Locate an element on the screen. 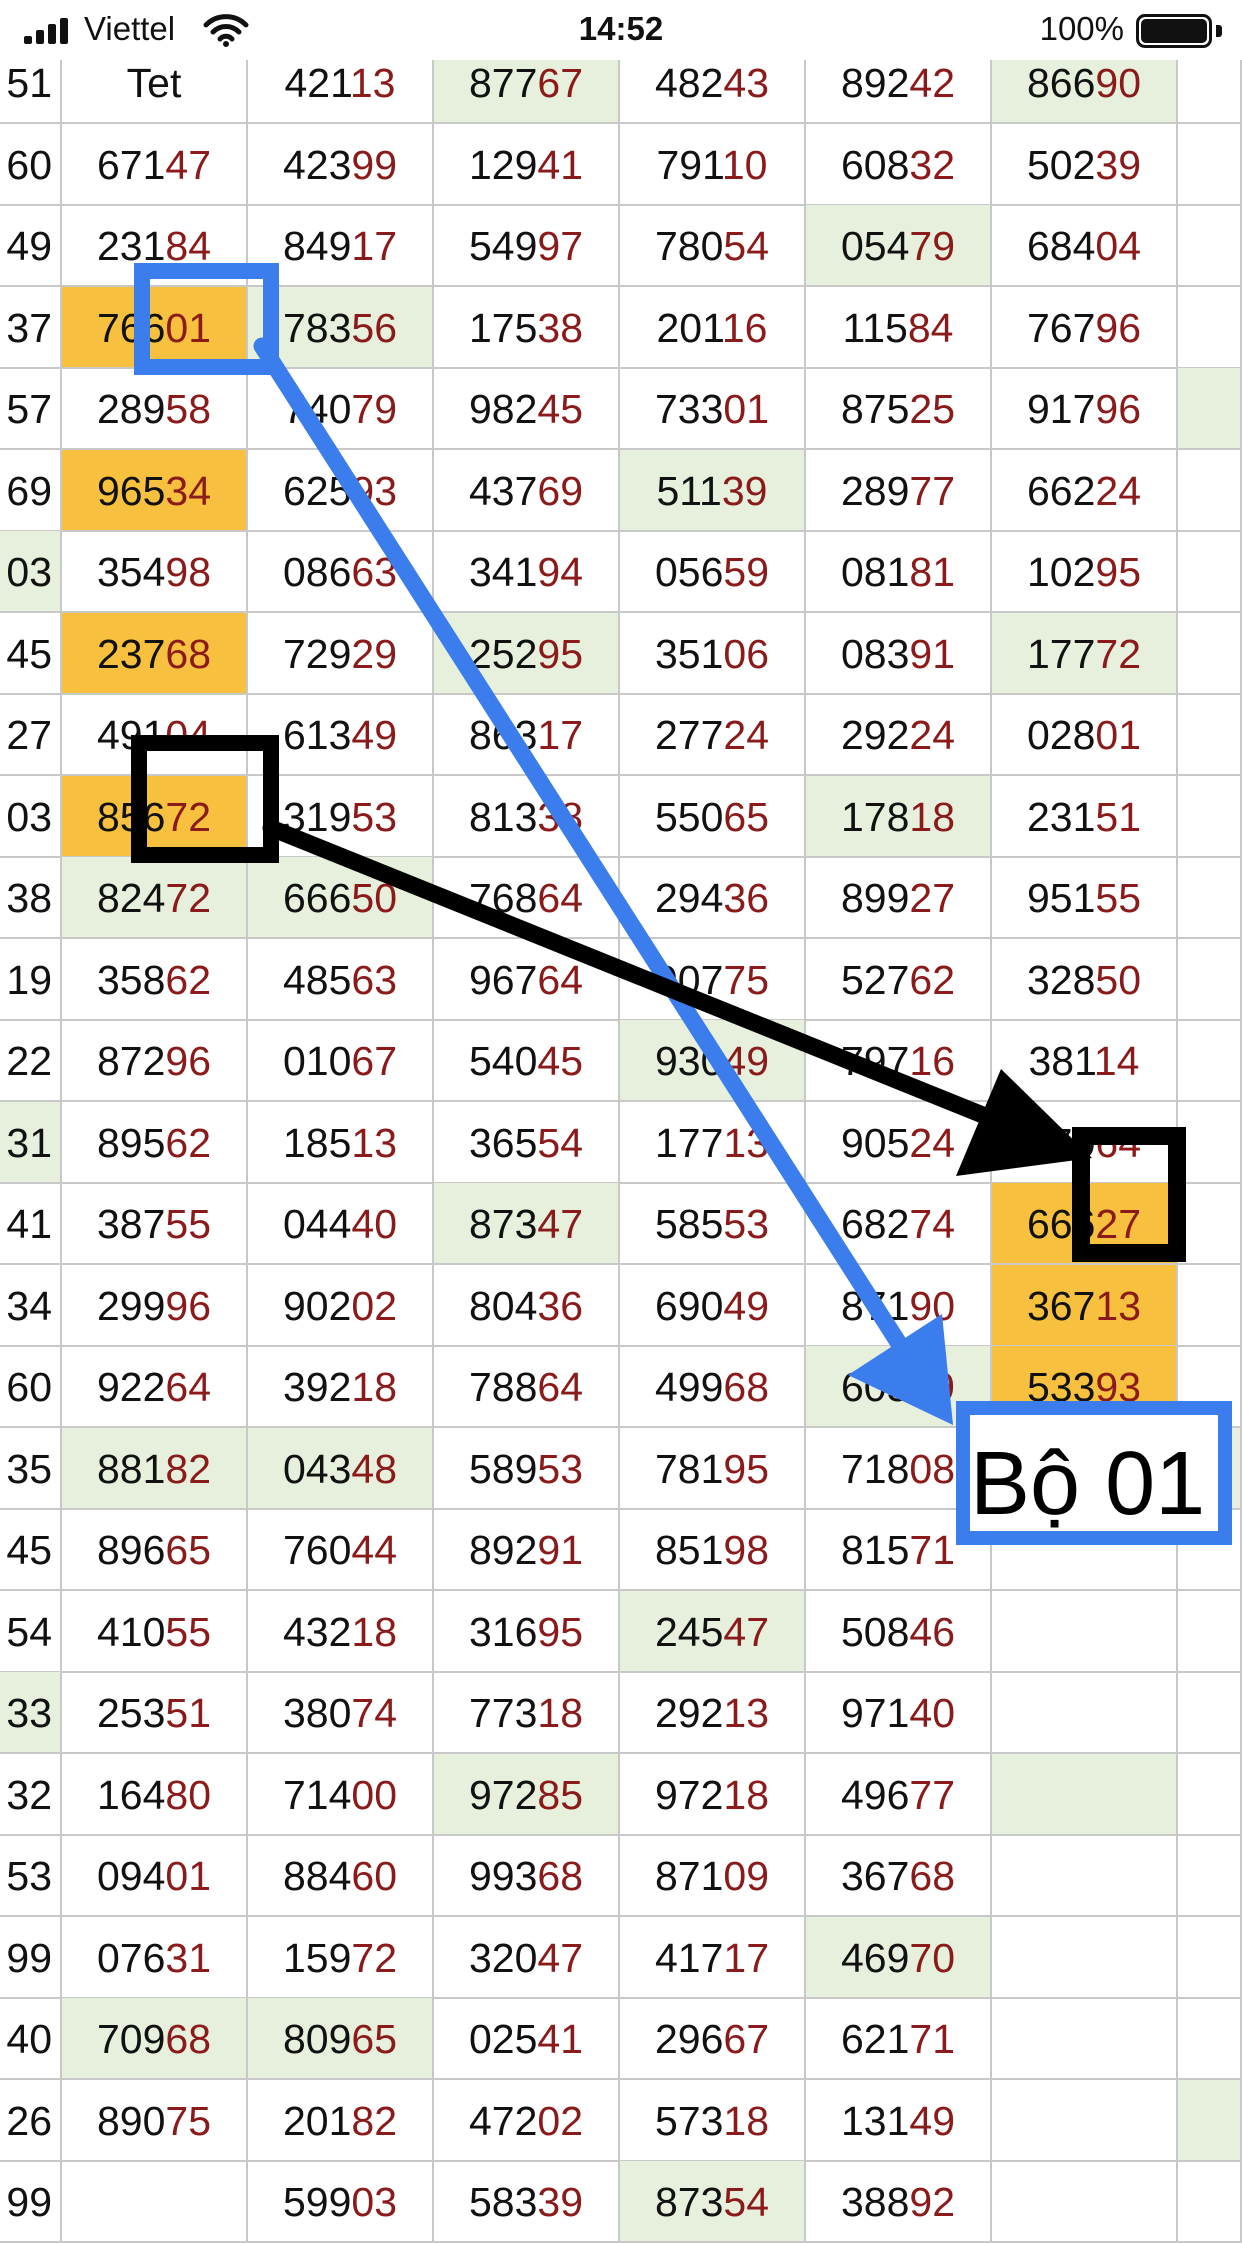  highlight-box-black-target is located at coordinates (1129, 1194).